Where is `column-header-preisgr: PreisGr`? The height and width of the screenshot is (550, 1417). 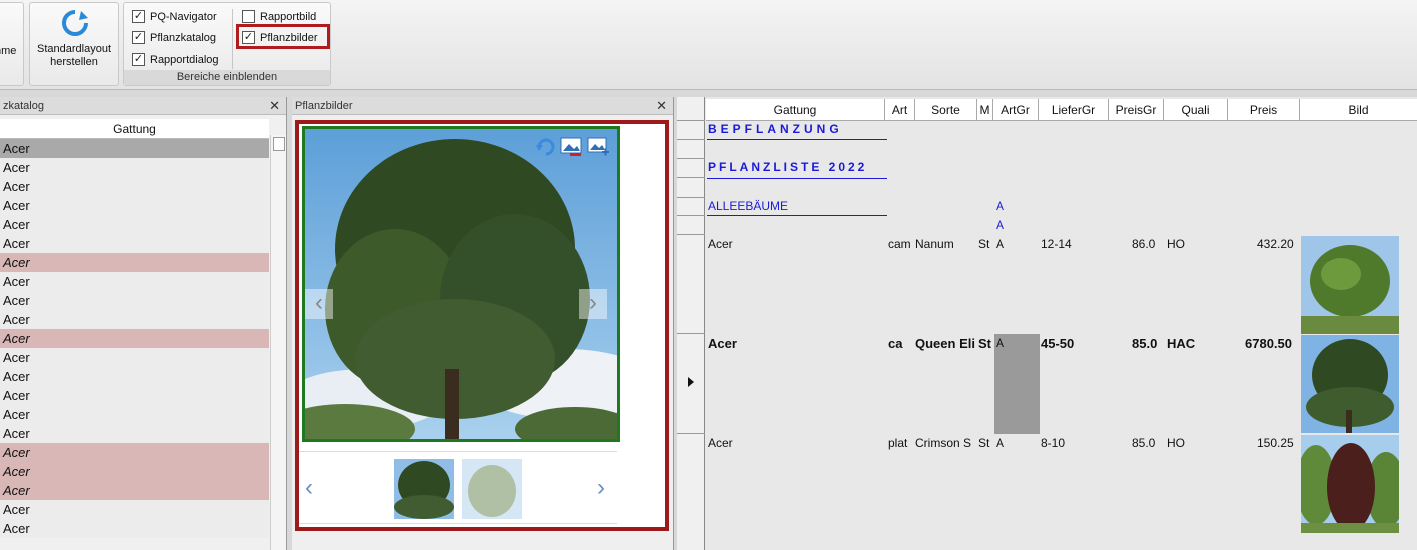 column-header-preisgr: PreisGr is located at coordinates (1136, 110).